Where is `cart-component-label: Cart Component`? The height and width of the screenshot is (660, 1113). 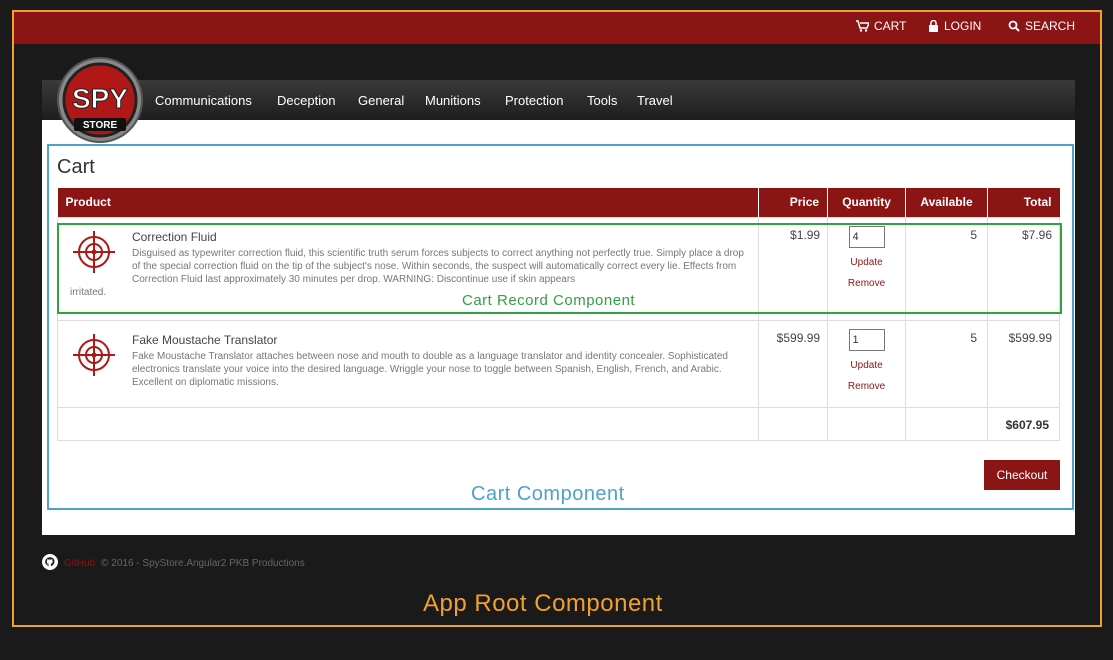 cart-component-label: Cart Component is located at coordinates (548, 494).